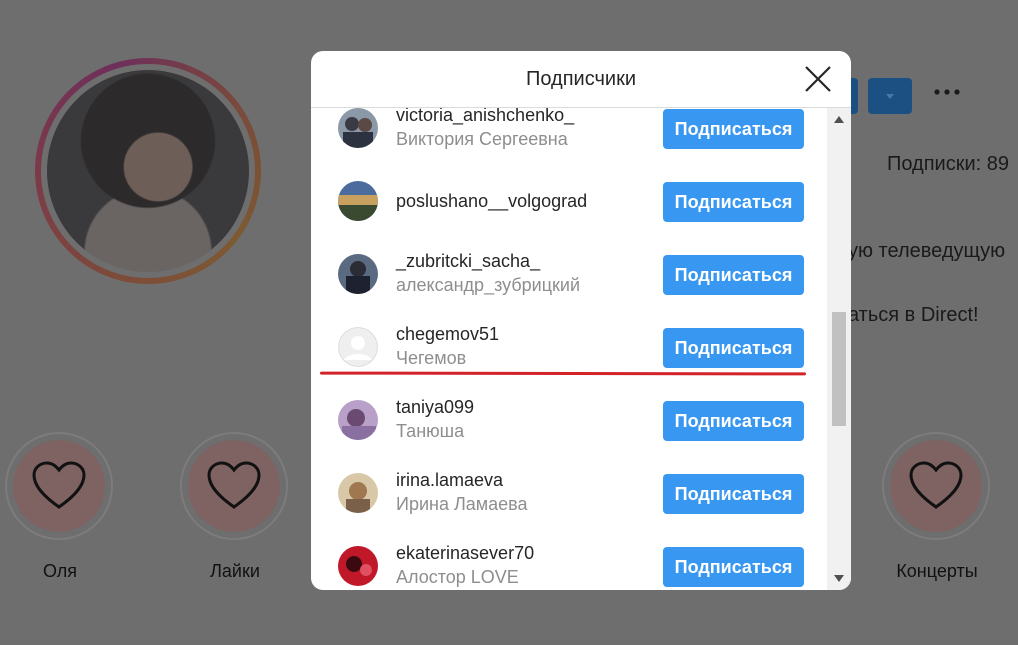 The image size is (1018, 645). Describe the element at coordinates (839, 578) in the screenshot. I see `scroll-down-arrow-icon` at that location.